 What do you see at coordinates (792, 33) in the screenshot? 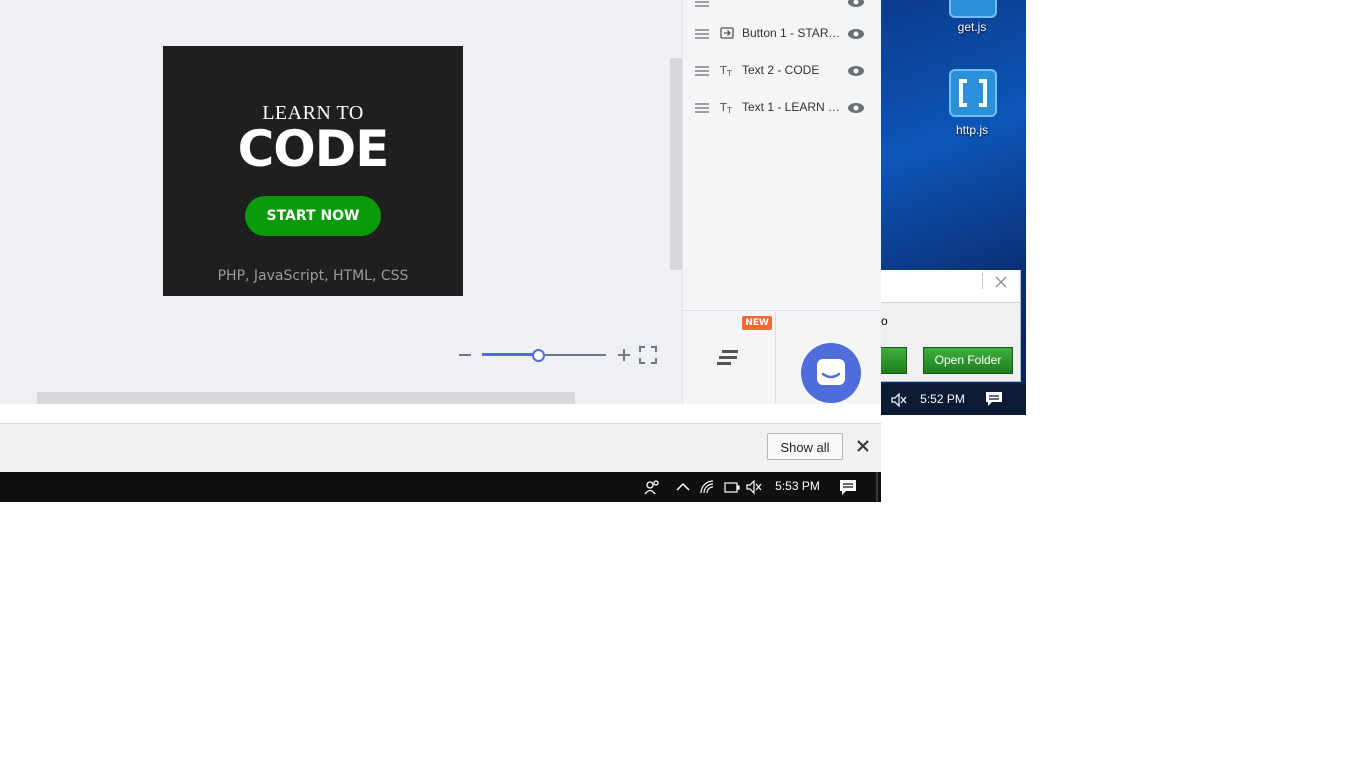
I see `layer-label: Button 1 - START NOW` at bounding box center [792, 33].